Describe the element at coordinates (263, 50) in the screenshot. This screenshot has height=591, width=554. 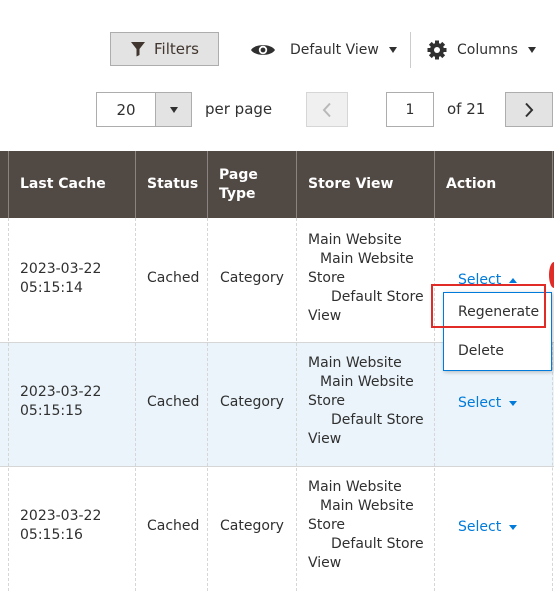
I see `eye-icon` at that location.